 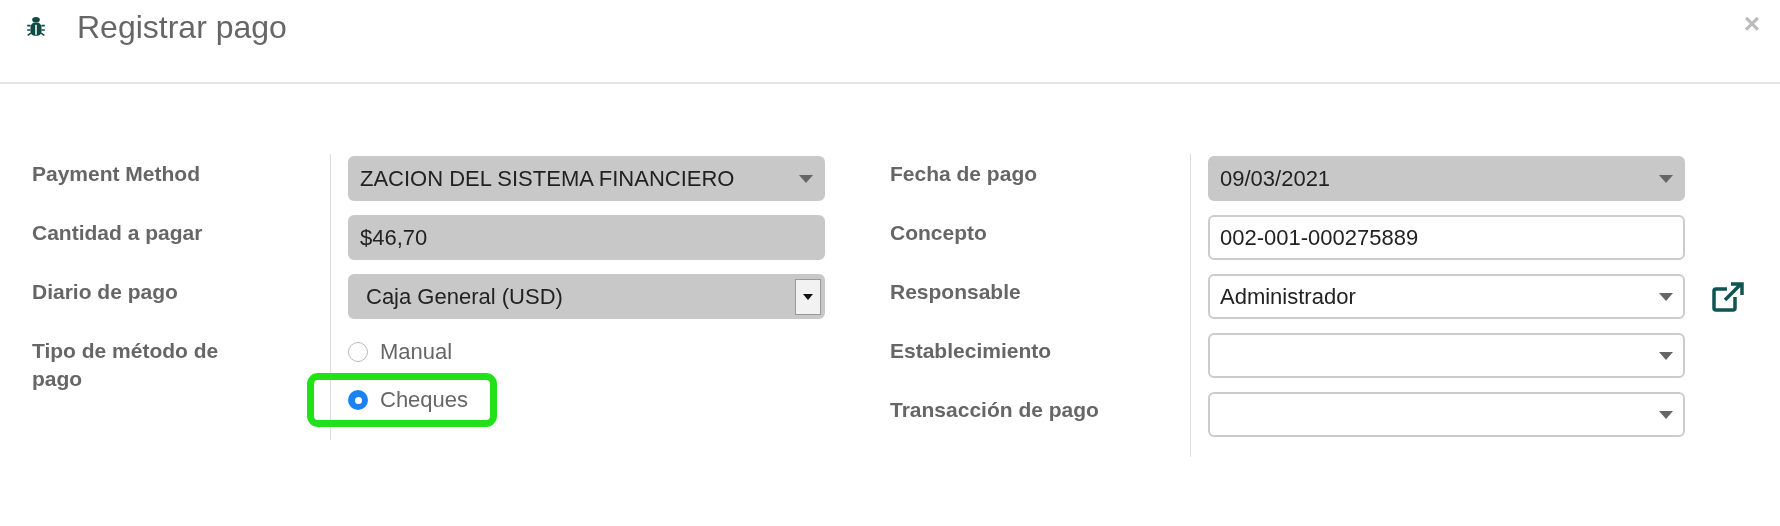 What do you see at coordinates (117, 174) in the screenshot?
I see `field-label: Payment Method` at bounding box center [117, 174].